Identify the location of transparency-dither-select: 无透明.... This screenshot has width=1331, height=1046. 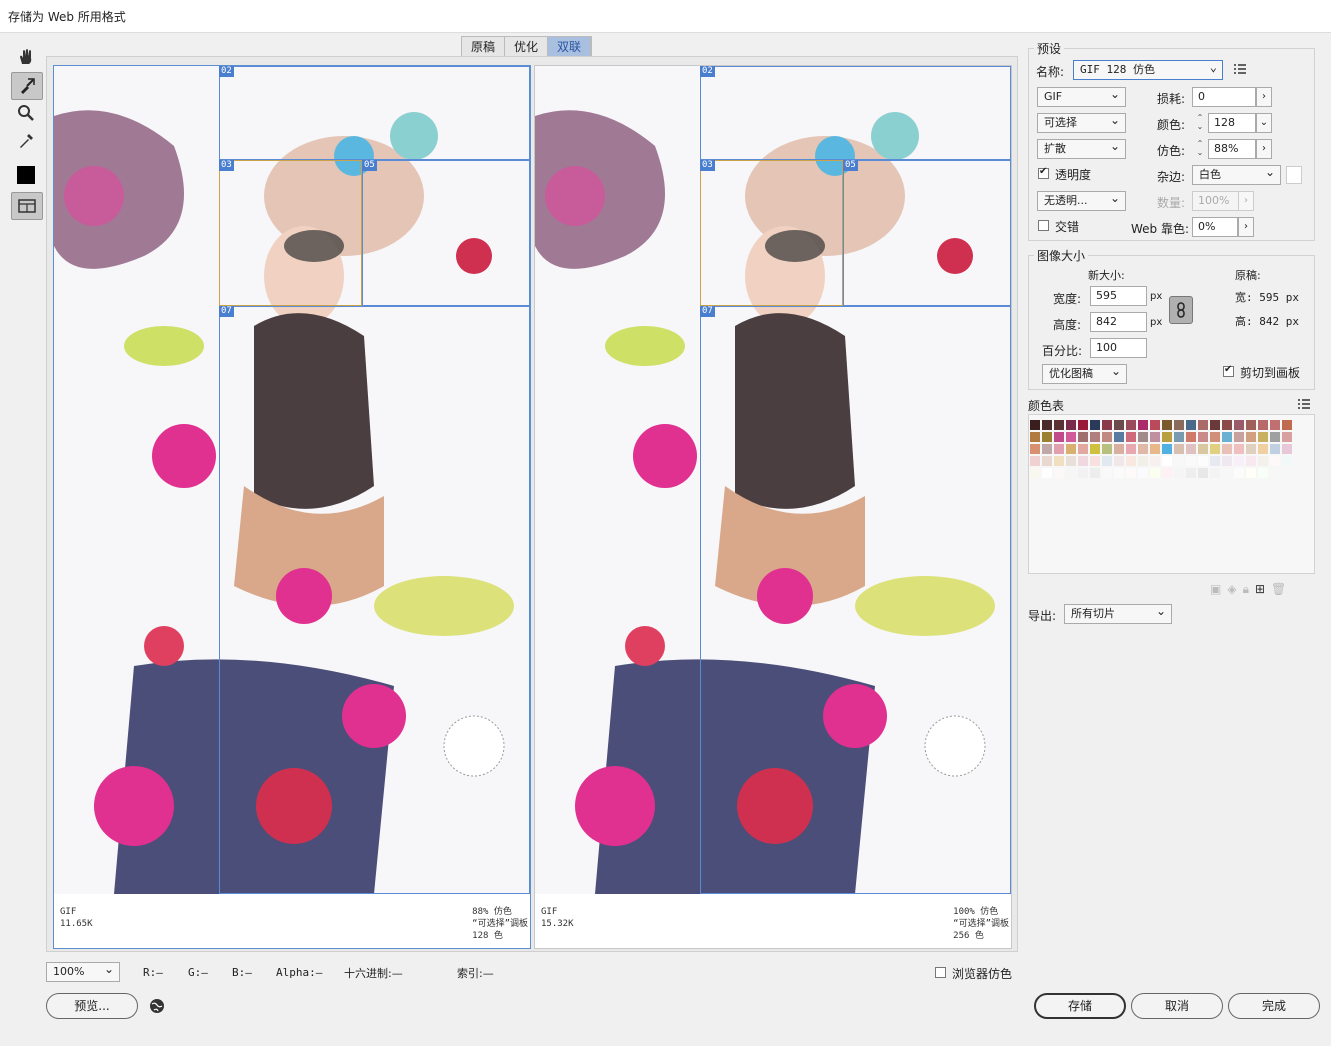
(1081, 201).